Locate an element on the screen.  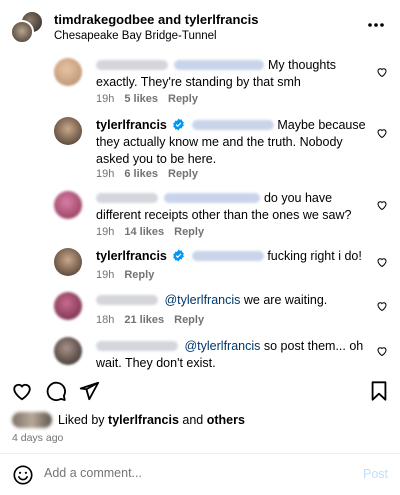
likes-summary: Liked by tylerlfrancis and others is located at coordinates (202, 421).